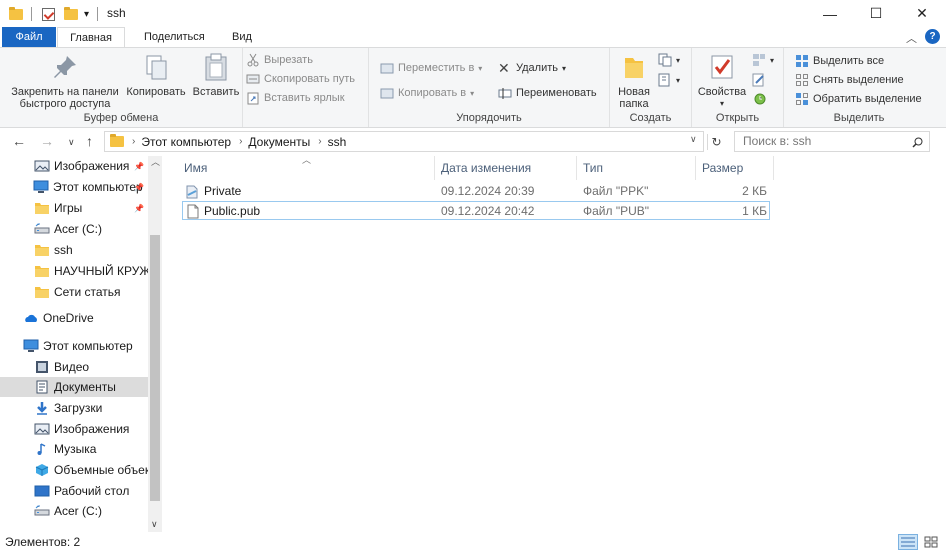 This screenshot has height=552, width=946. What do you see at coordinates (195, 168) in the screenshot?
I see `column-header-name: Имя` at bounding box center [195, 168].